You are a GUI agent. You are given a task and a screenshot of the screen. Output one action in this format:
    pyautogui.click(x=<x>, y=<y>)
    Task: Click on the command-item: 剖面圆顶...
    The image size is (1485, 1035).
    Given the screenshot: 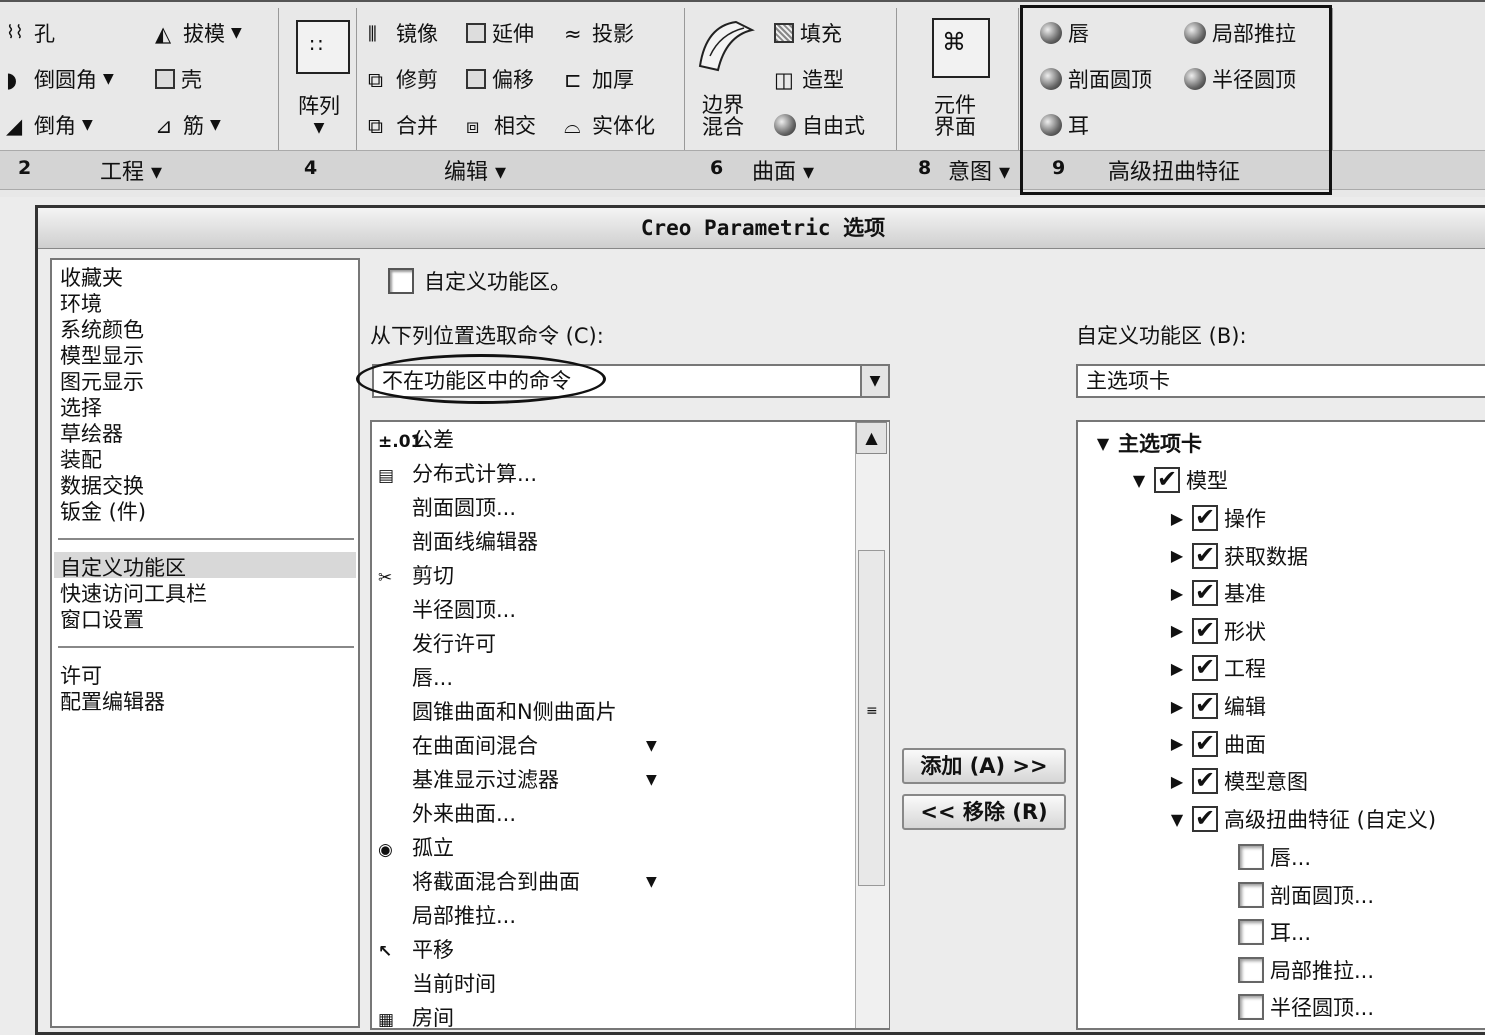 What is the action you would take?
    pyautogui.click(x=447, y=508)
    